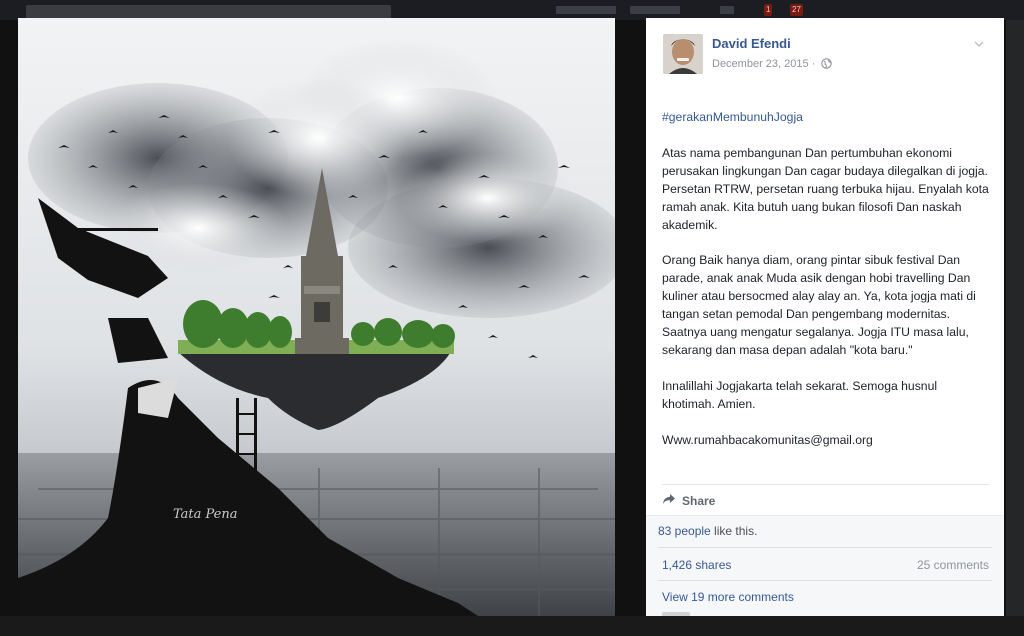  What do you see at coordinates (669, 500) in the screenshot?
I see `share-arrow-icon` at bounding box center [669, 500].